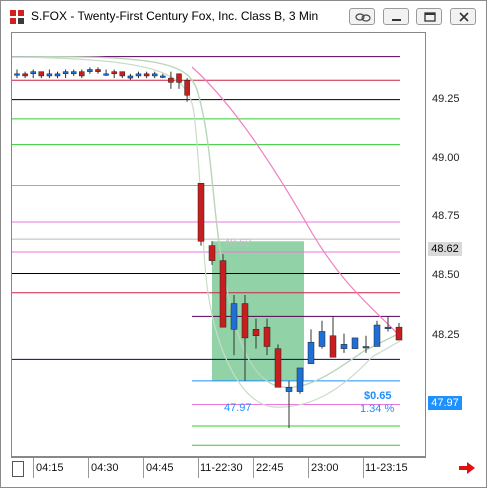 The height and width of the screenshot is (488, 487). What do you see at coordinates (386, 468) in the screenshot?
I see `x-tick-label: 11-23:15` at bounding box center [386, 468].